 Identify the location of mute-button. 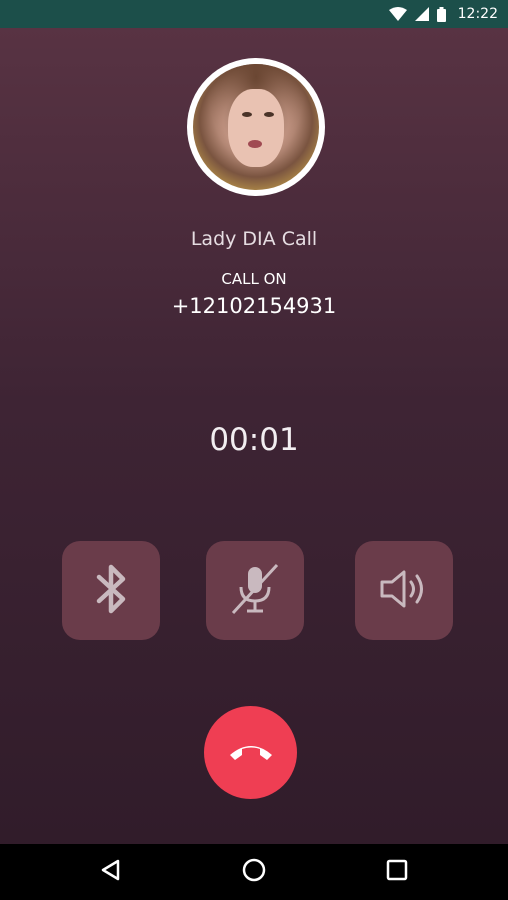
(255, 590).